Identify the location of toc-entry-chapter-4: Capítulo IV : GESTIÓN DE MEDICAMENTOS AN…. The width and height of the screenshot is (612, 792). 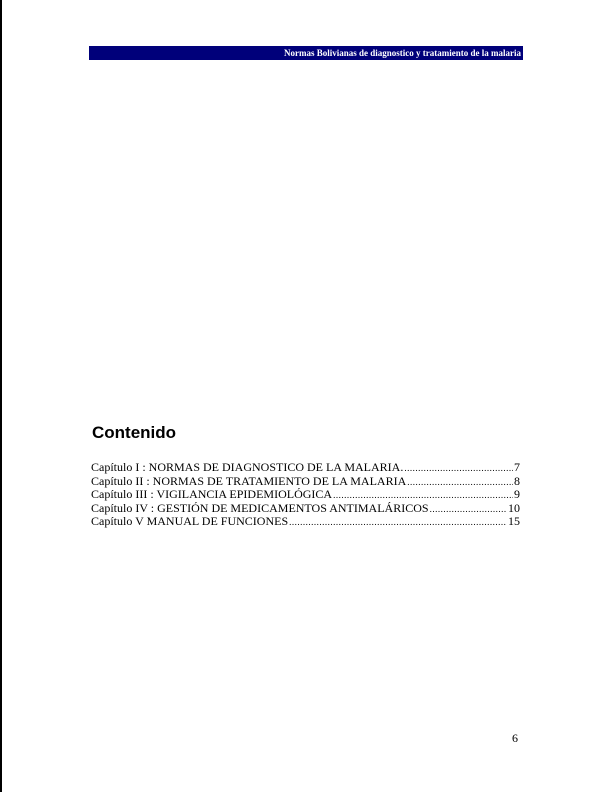
(305, 509).